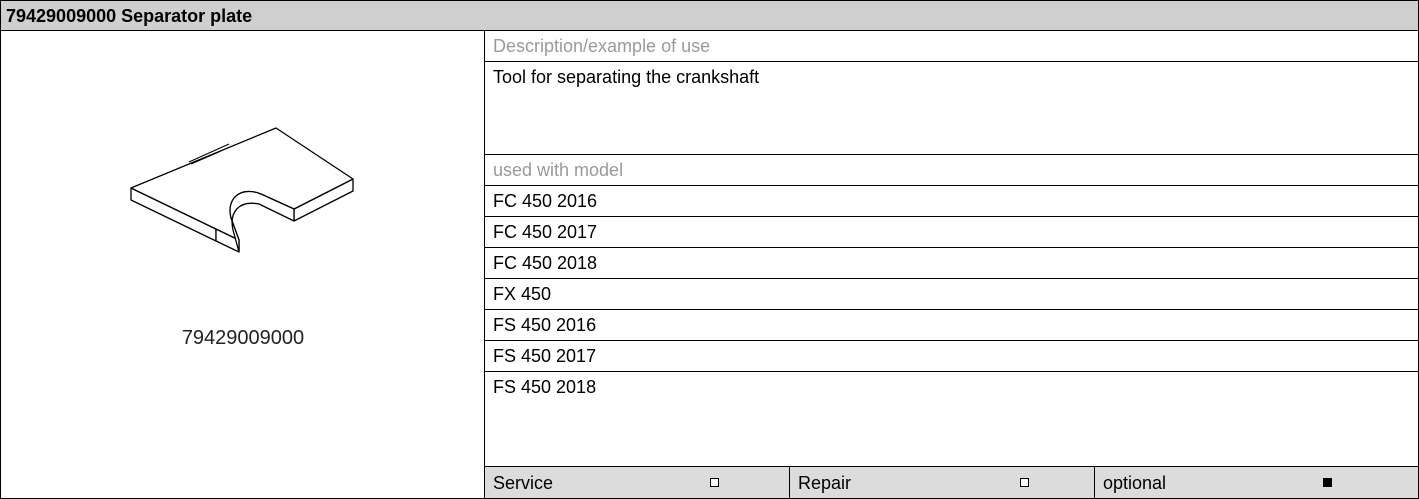 This screenshot has height=499, width=1419. I want to click on service-checkbox, so click(714, 482).